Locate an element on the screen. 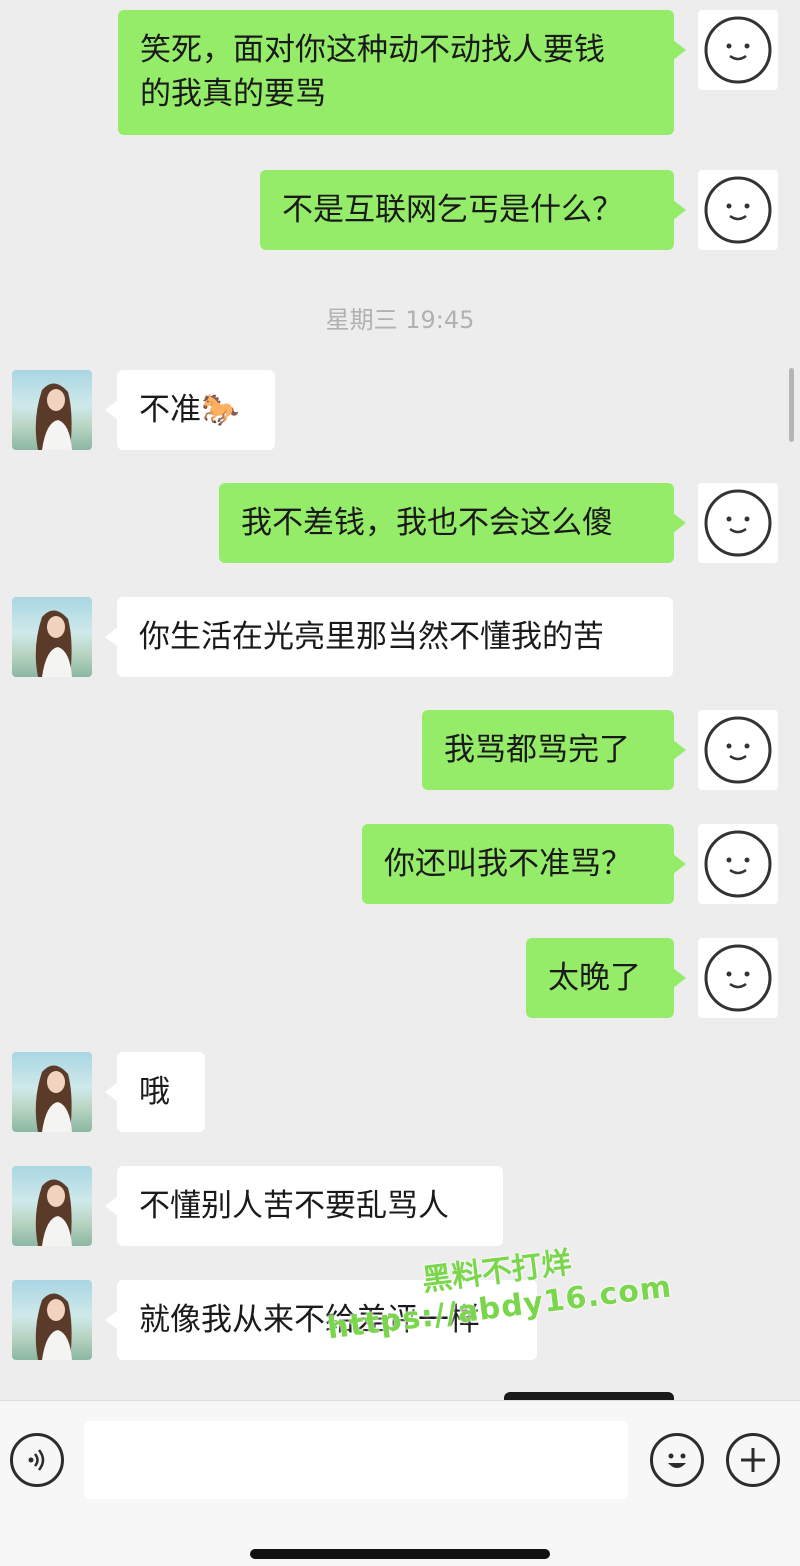  scrollbar is located at coordinates (791, 405).